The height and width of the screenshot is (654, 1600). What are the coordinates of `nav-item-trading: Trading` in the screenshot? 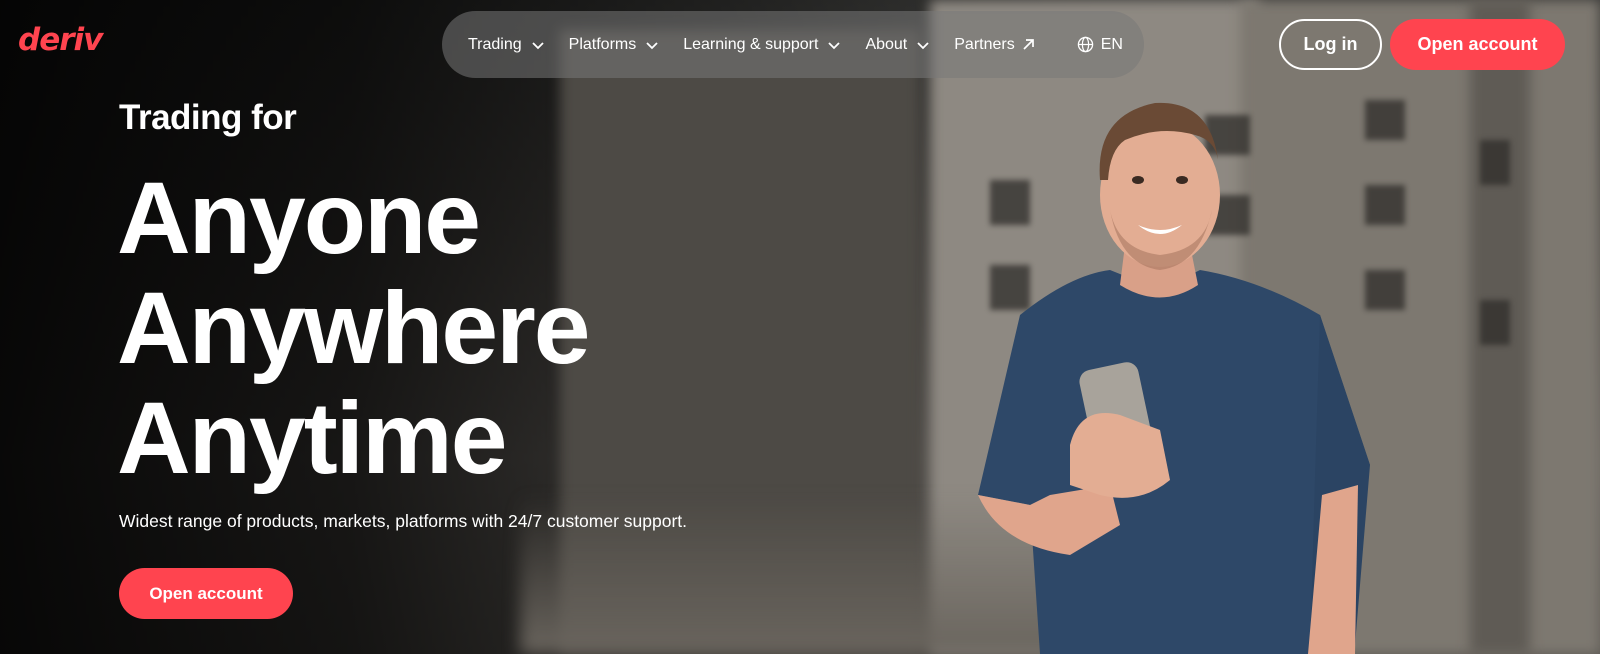 It's located at (506, 45).